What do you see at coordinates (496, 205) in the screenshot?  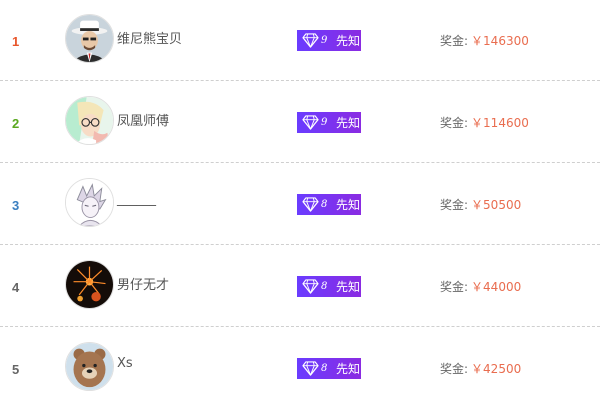 I see `prize-value: ￥50500` at bounding box center [496, 205].